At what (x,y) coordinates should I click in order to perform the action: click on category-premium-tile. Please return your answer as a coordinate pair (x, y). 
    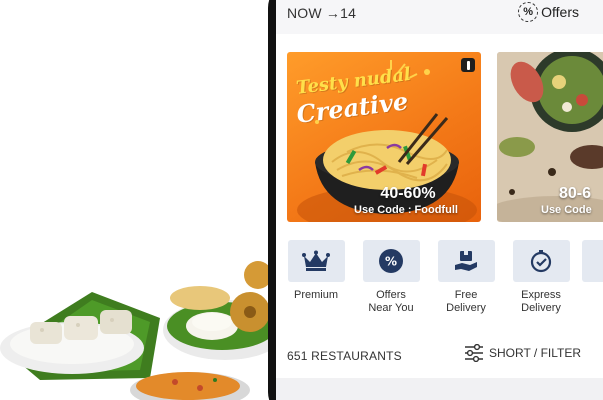
    Looking at the image, I should click on (316, 261).